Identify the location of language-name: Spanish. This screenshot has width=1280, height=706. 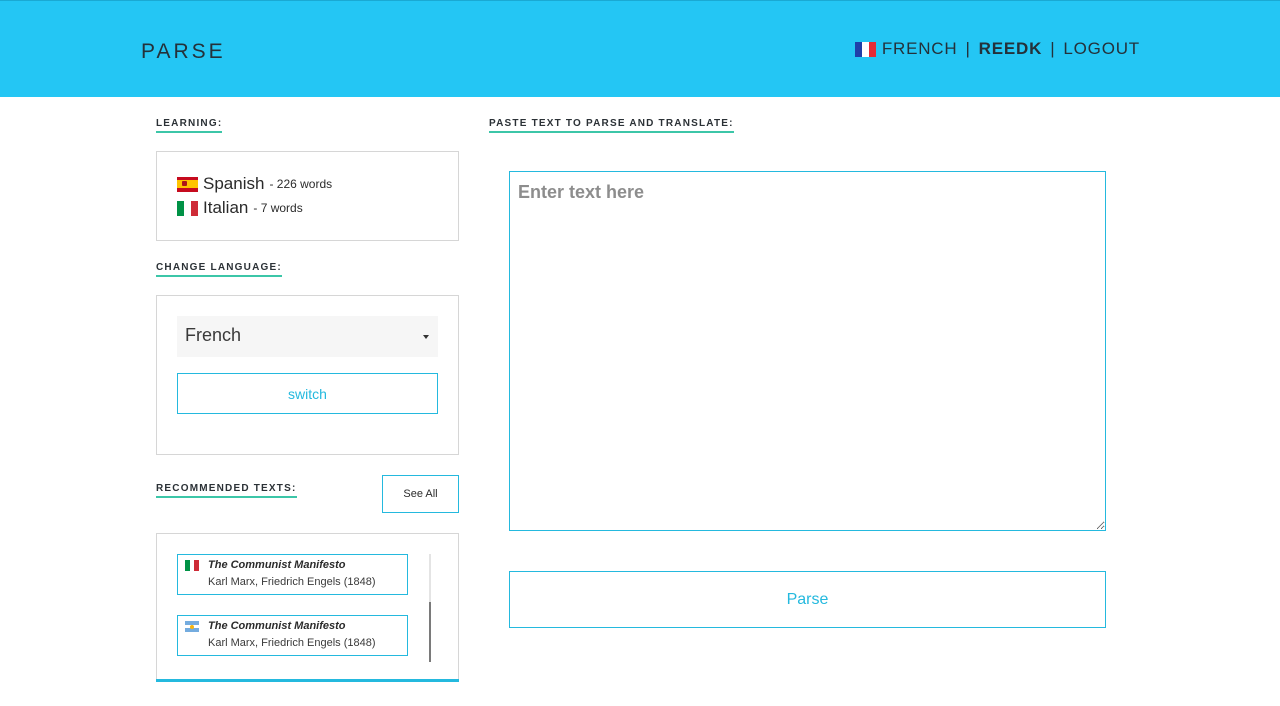
(234, 183).